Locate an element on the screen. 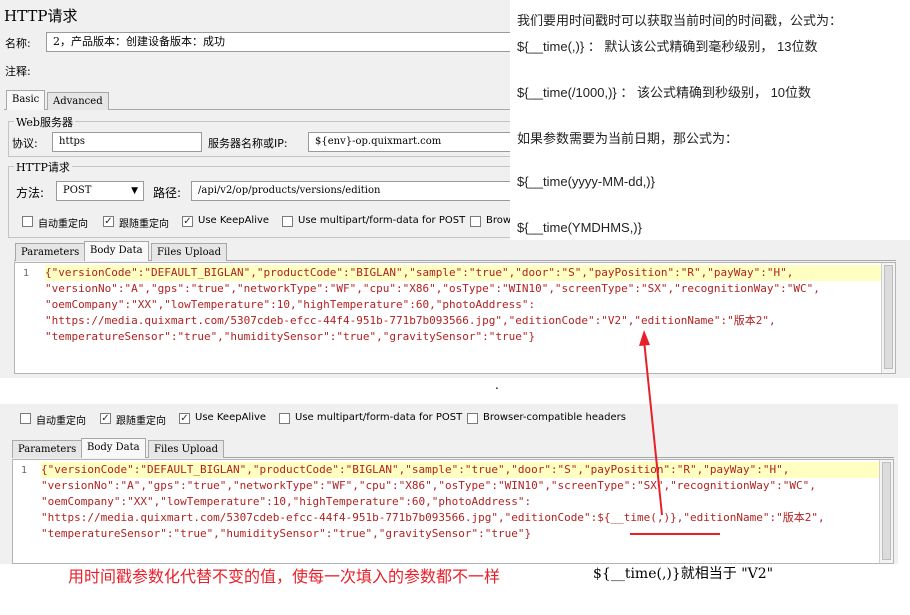  annotation-arrow is located at coordinates (653, 427).